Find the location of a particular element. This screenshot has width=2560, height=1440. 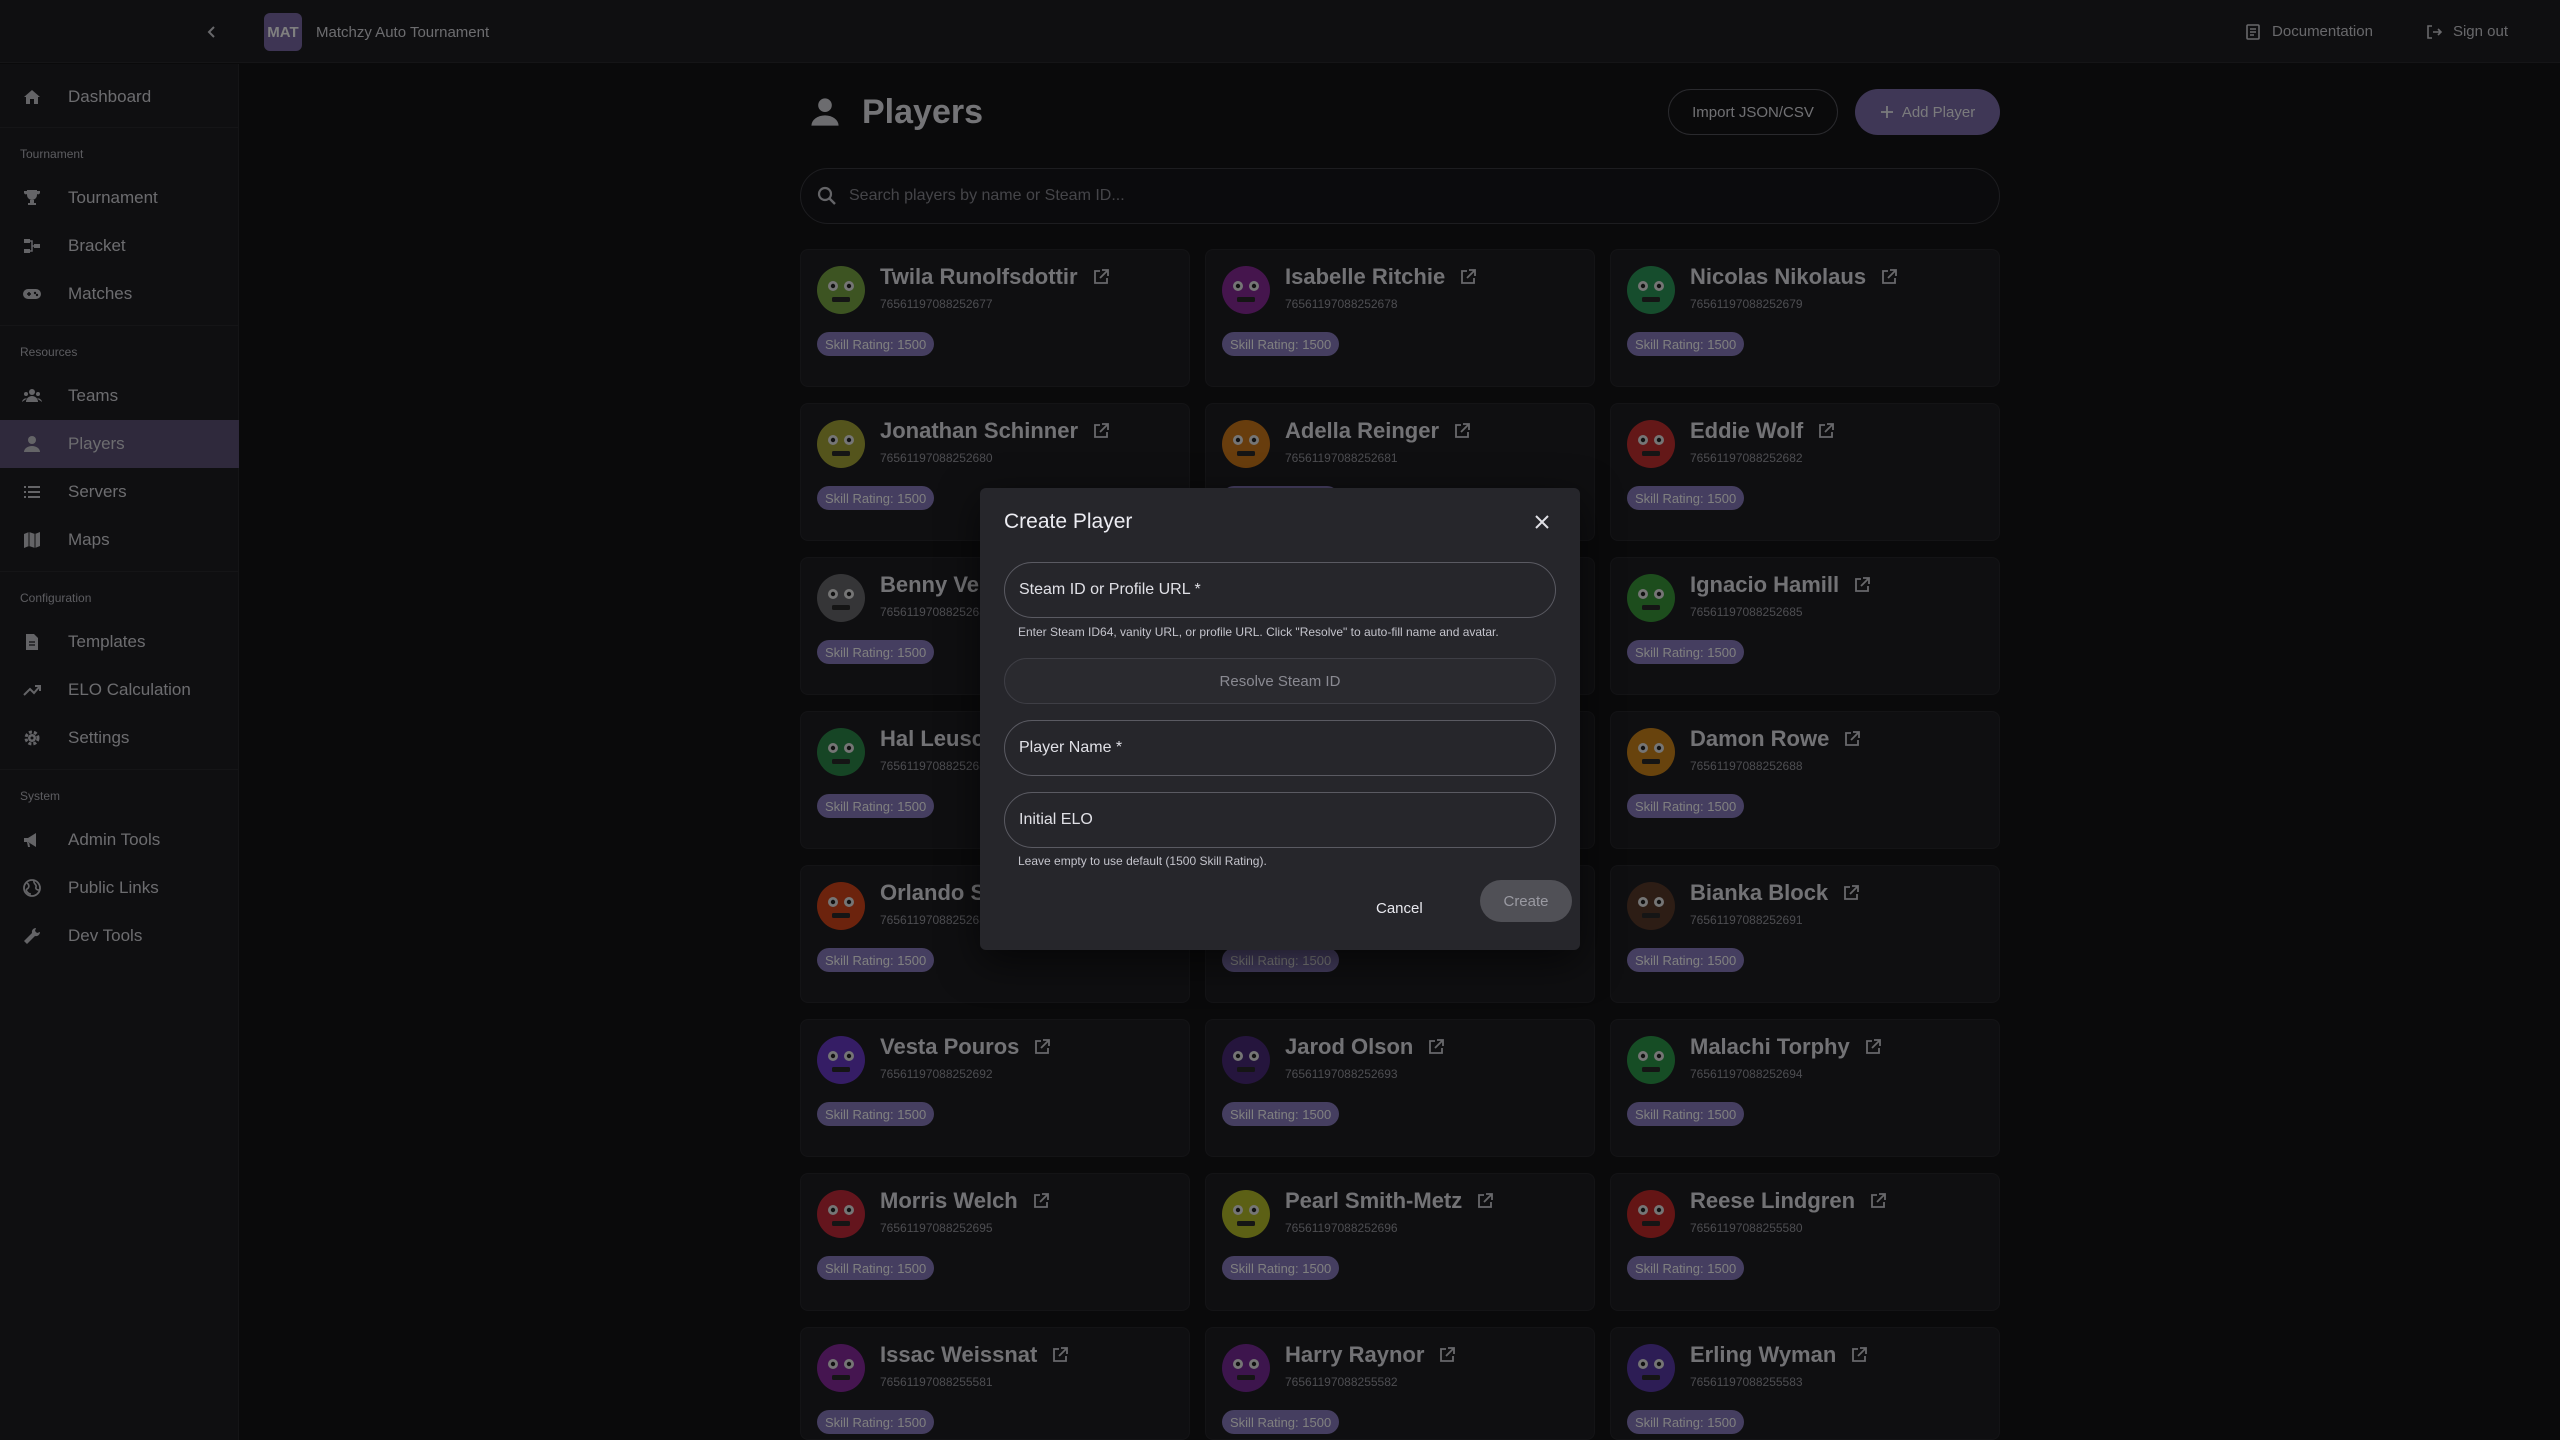

player-name-label: Player Name * is located at coordinates (1071, 747).